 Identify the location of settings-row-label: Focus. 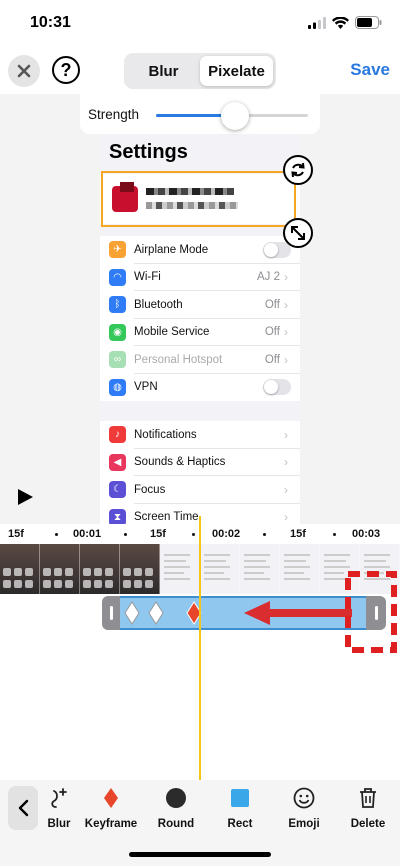
(150, 489).